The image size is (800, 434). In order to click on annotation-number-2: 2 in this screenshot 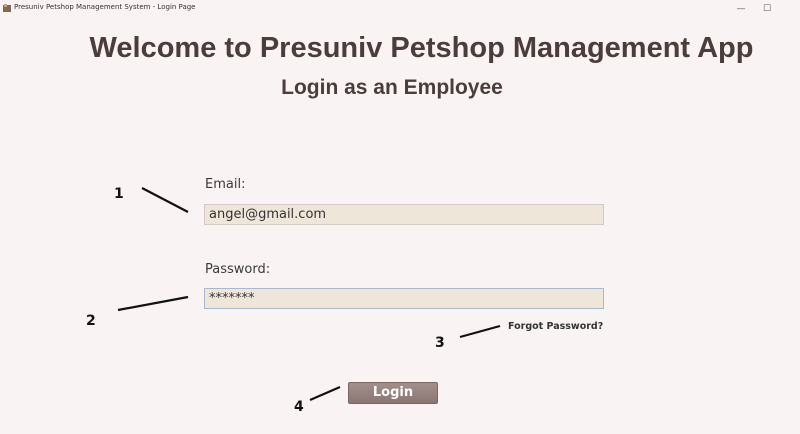, I will do `click(91, 321)`.